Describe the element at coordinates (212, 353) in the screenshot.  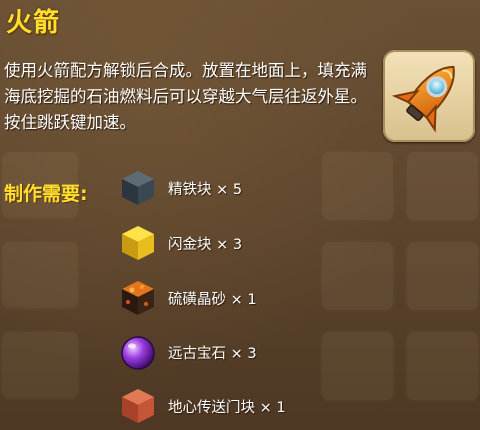
I see `material-name: 远古宝石 × 3` at that location.